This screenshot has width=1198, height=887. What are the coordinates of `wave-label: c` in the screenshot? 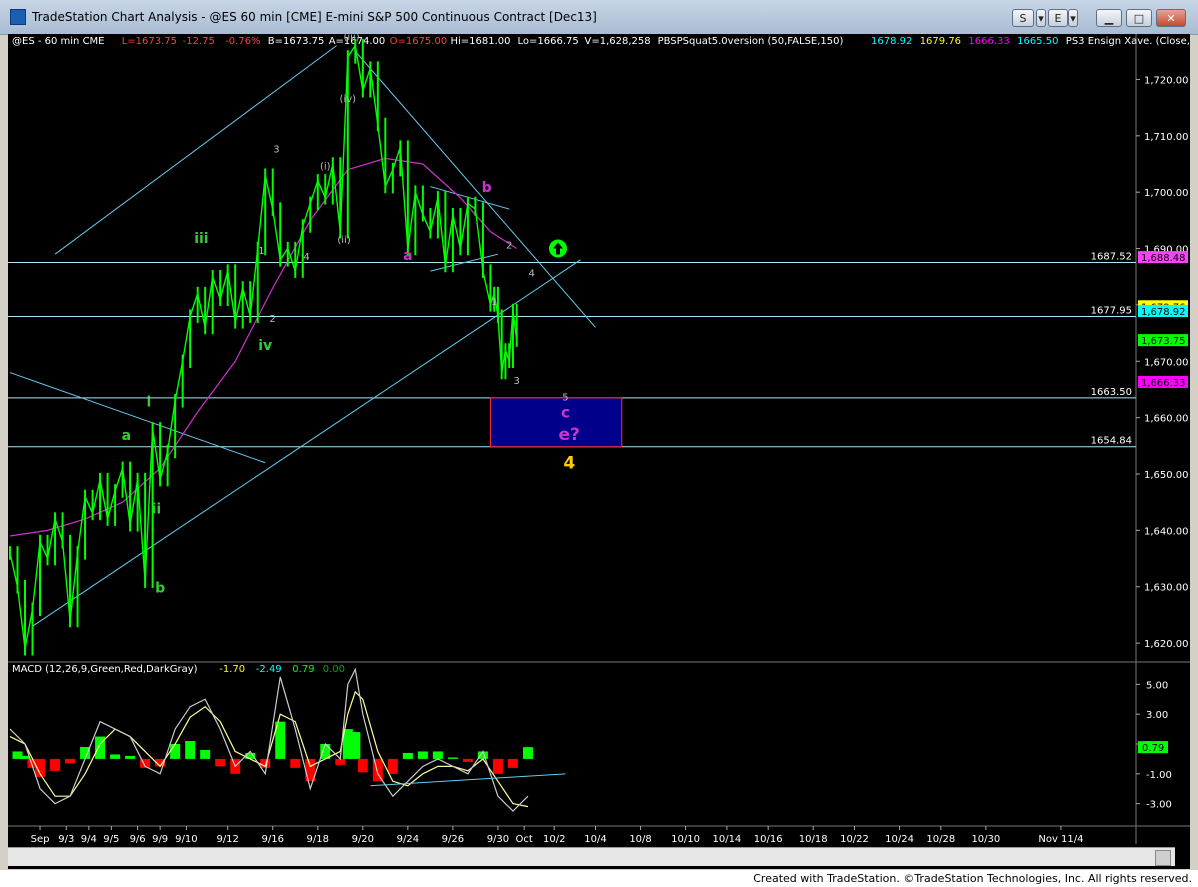 It's located at (565, 413).